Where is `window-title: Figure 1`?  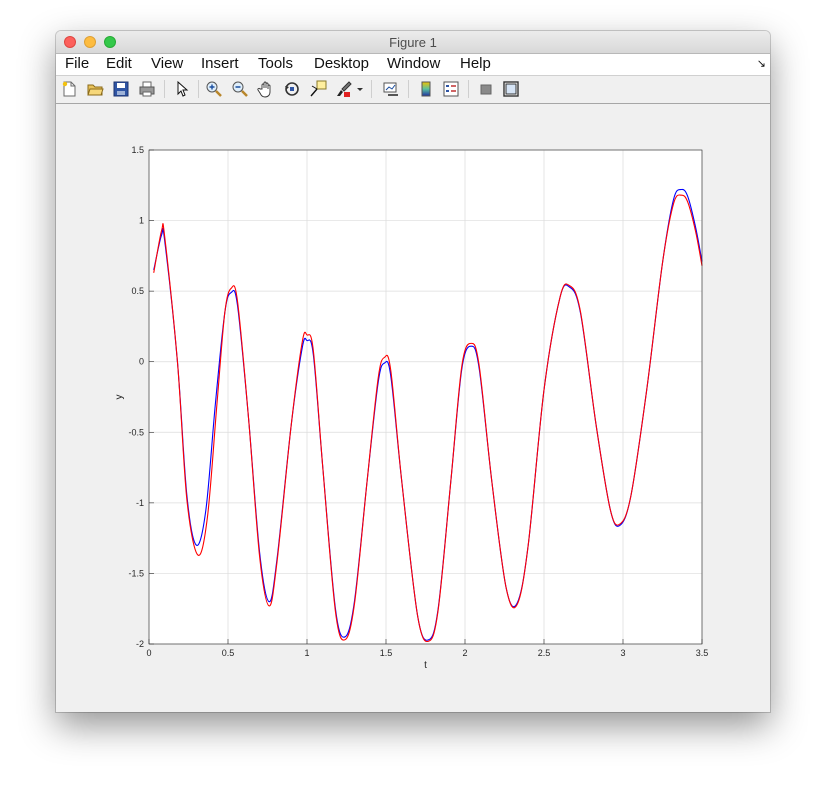
window-title: Figure 1 is located at coordinates (413, 42).